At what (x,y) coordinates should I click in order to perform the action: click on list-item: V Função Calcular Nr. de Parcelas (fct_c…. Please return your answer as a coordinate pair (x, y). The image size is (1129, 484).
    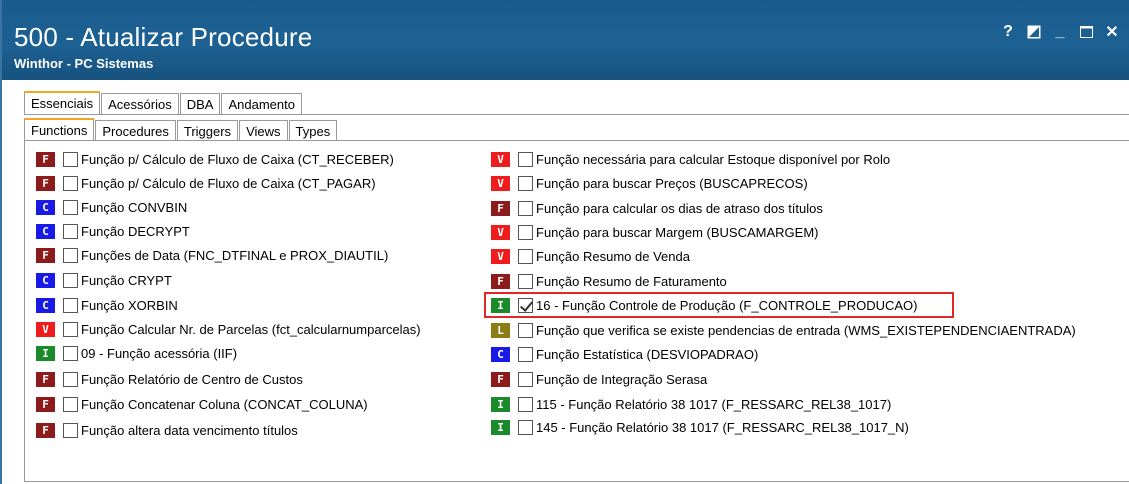
    Looking at the image, I should click on (228, 329).